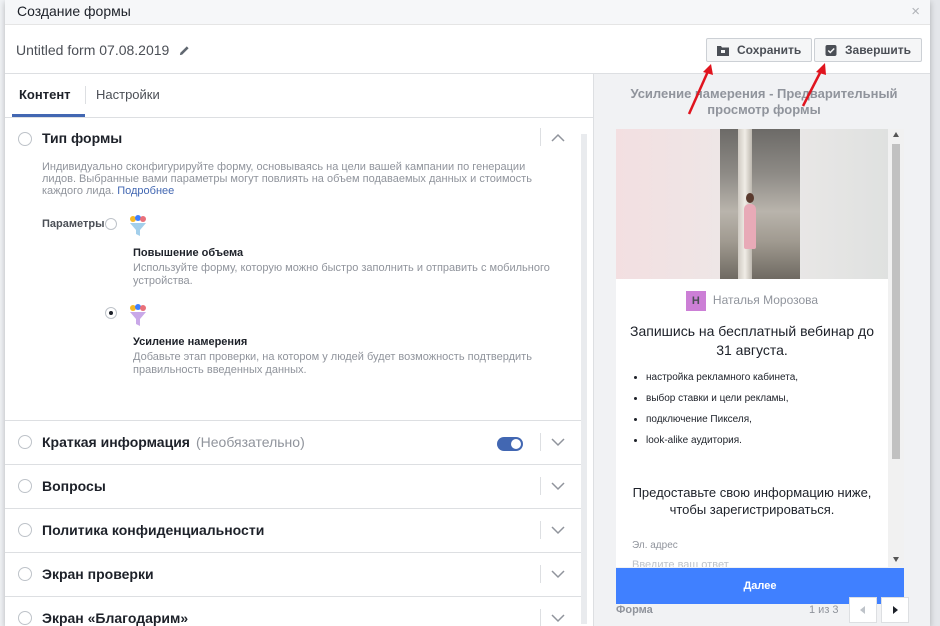 This screenshot has height=626, width=940. Describe the element at coordinates (750, 198) in the screenshot. I see `photo-person-head` at that location.